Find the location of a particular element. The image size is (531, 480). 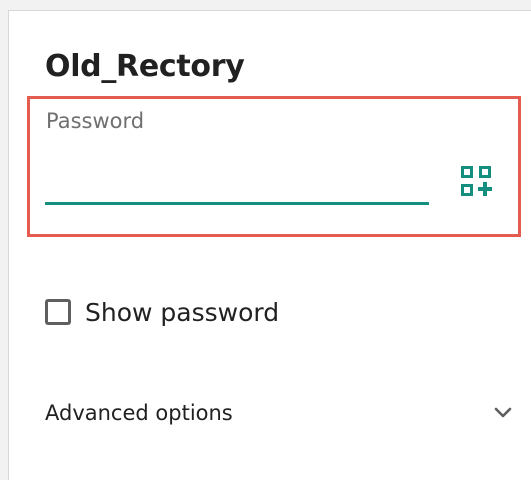

qr-code-scan-button is located at coordinates (476, 181).